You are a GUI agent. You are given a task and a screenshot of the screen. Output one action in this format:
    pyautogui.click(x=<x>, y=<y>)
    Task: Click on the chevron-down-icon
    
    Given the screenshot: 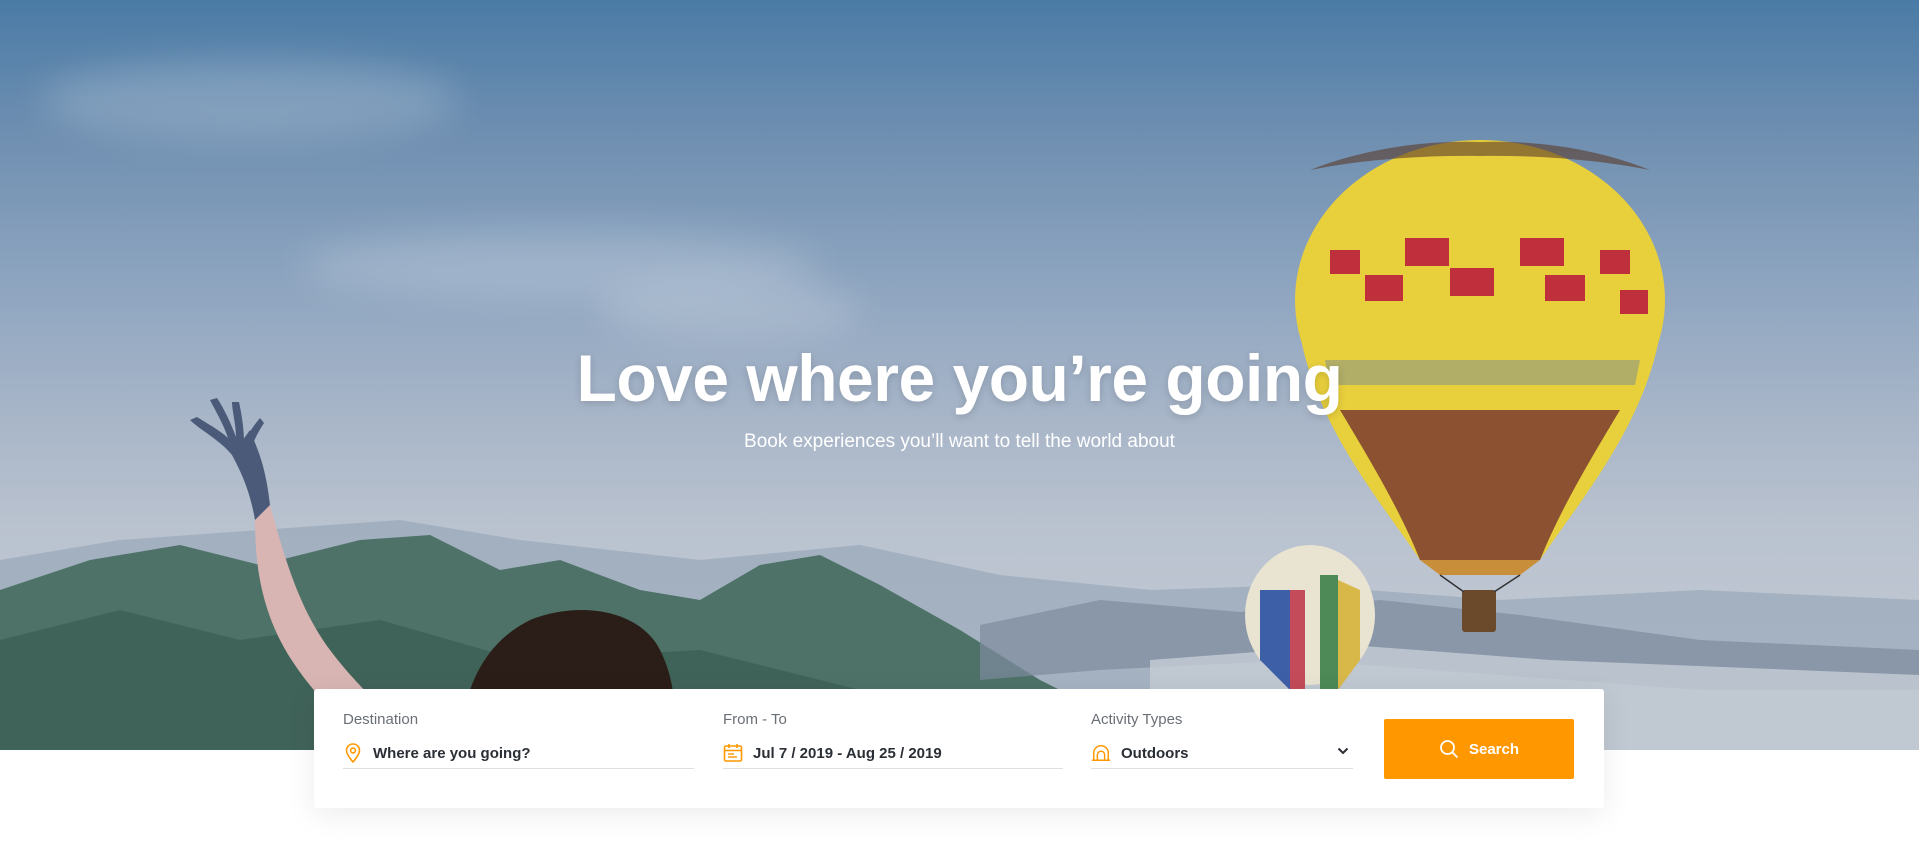 What is the action you would take?
    pyautogui.click(x=1343, y=751)
    